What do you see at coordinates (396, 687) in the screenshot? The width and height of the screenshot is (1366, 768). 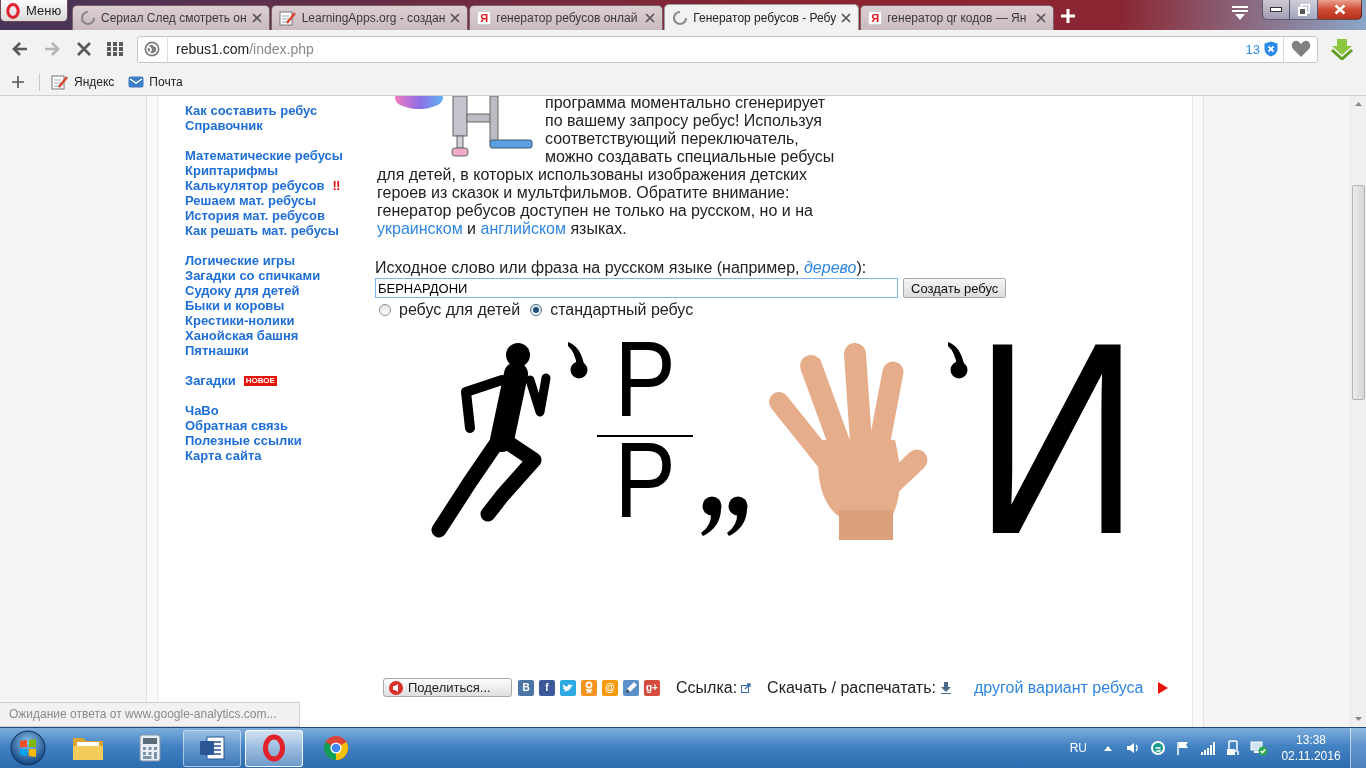 I see `megaphone-icon` at bounding box center [396, 687].